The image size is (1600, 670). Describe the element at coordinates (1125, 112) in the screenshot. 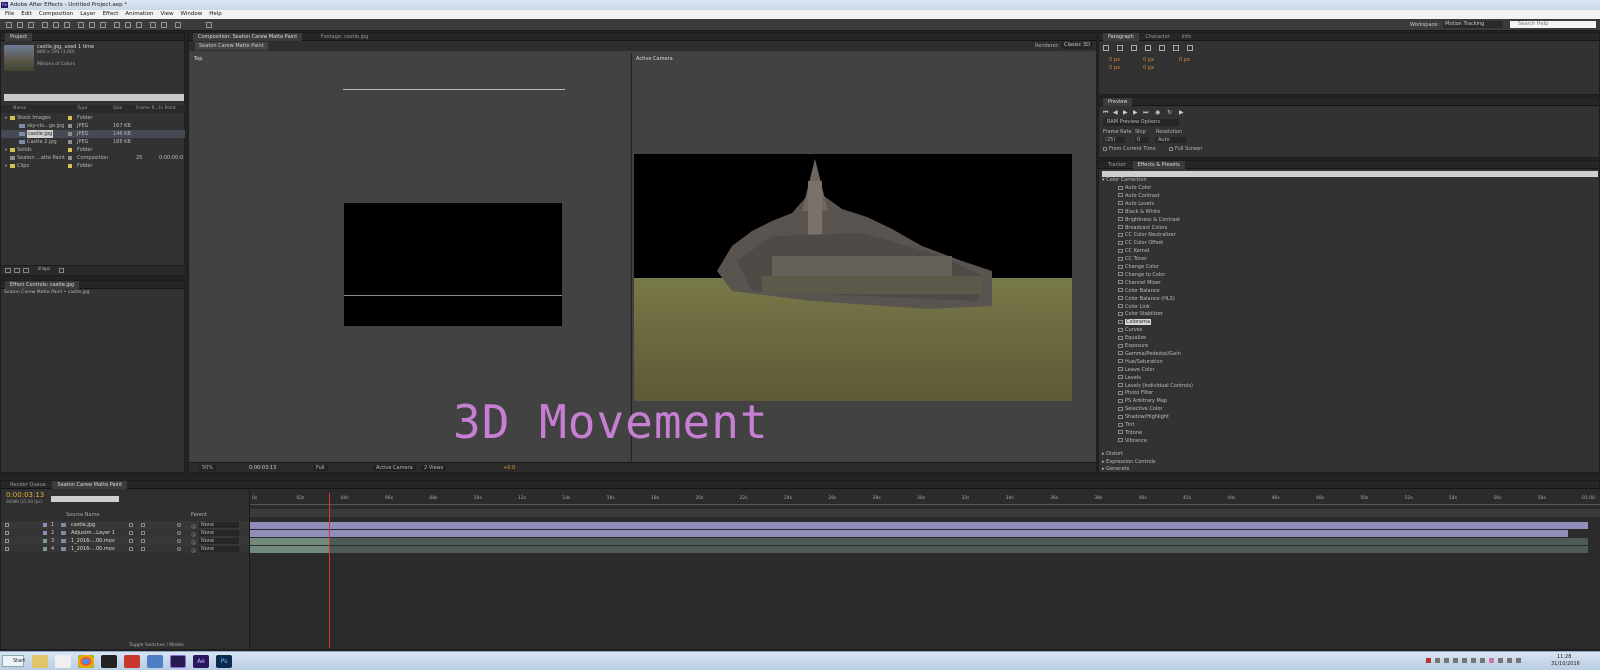

I see `play-icon: ▶` at that location.